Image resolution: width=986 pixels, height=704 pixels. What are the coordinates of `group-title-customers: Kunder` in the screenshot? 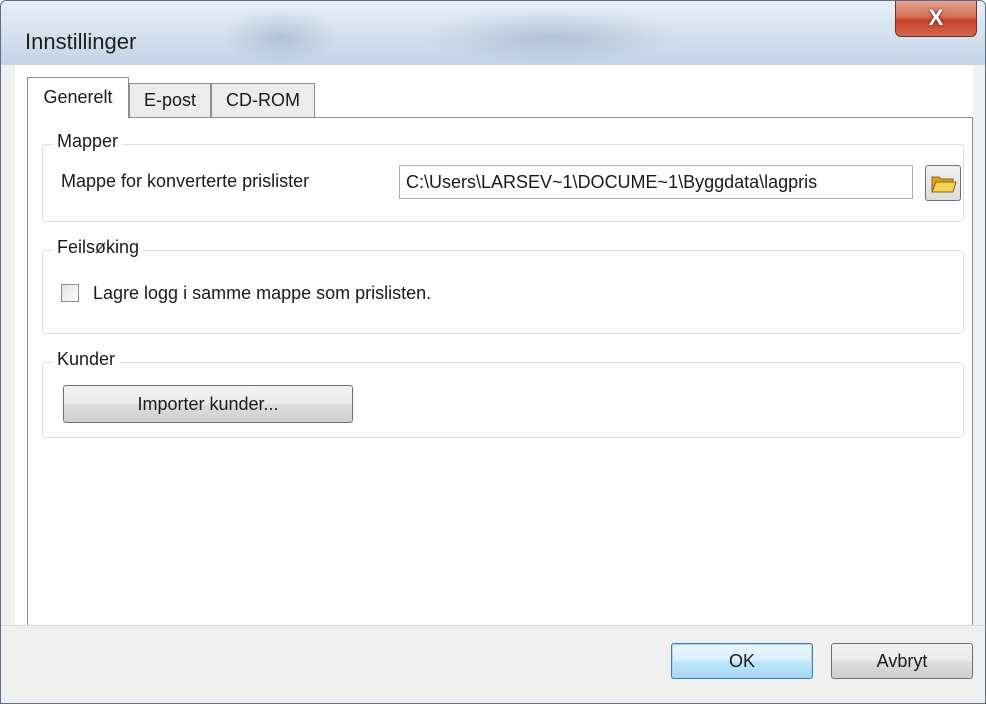 It's located at (86, 359).